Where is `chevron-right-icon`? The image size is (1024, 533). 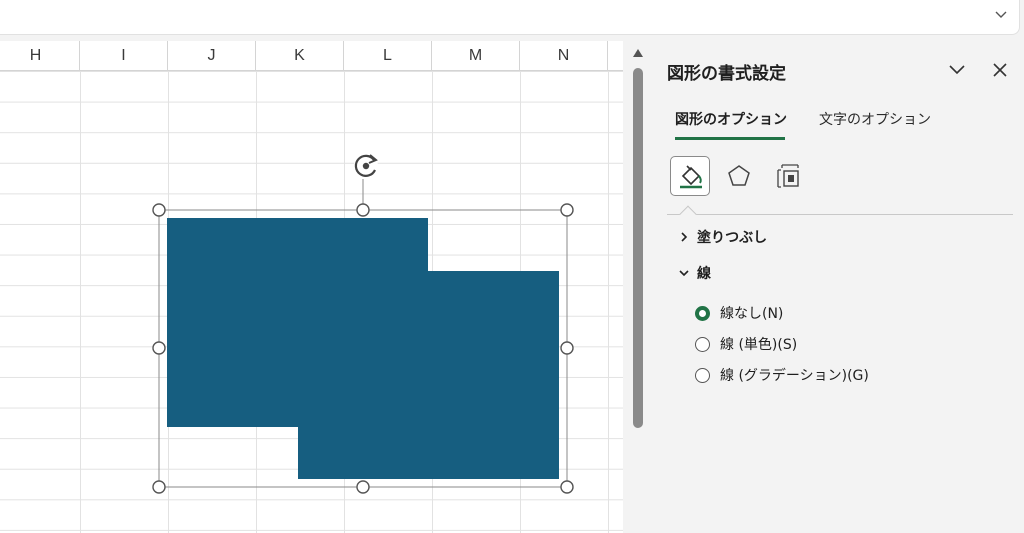
chevron-right-icon is located at coordinates (684, 237).